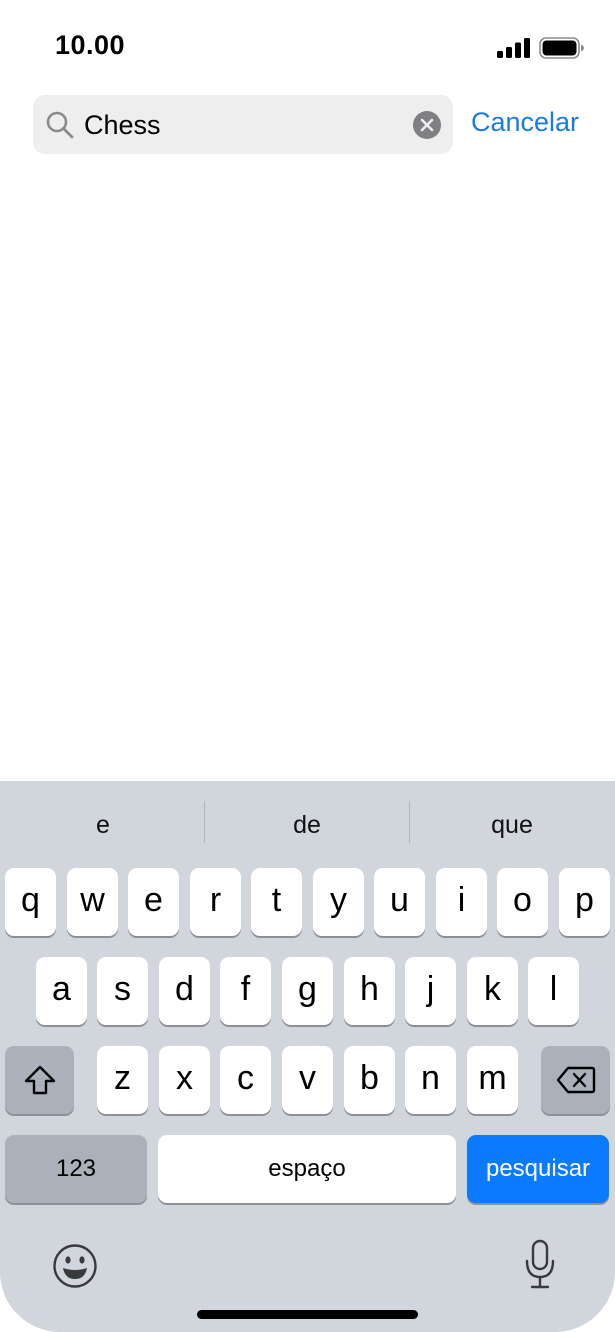 The height and width of the screenshot is (1332, 615). What do you see at coordinates (399, 902) in the screenshot?
I see `key-u: u` at bounding box center [399, 902].